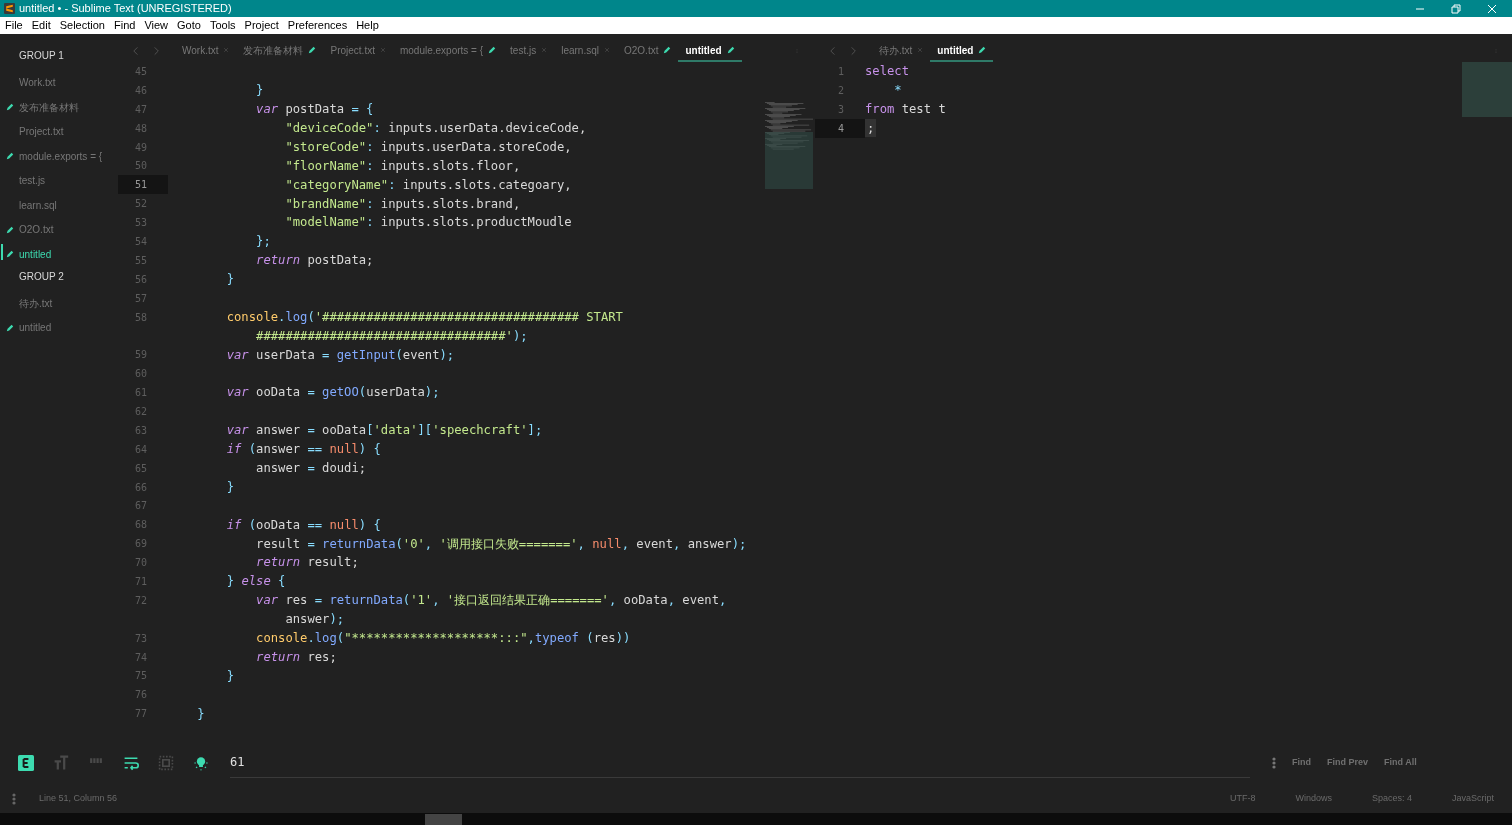  I want to click on code-line: var userData = getInput(event);, so click(340, 355).